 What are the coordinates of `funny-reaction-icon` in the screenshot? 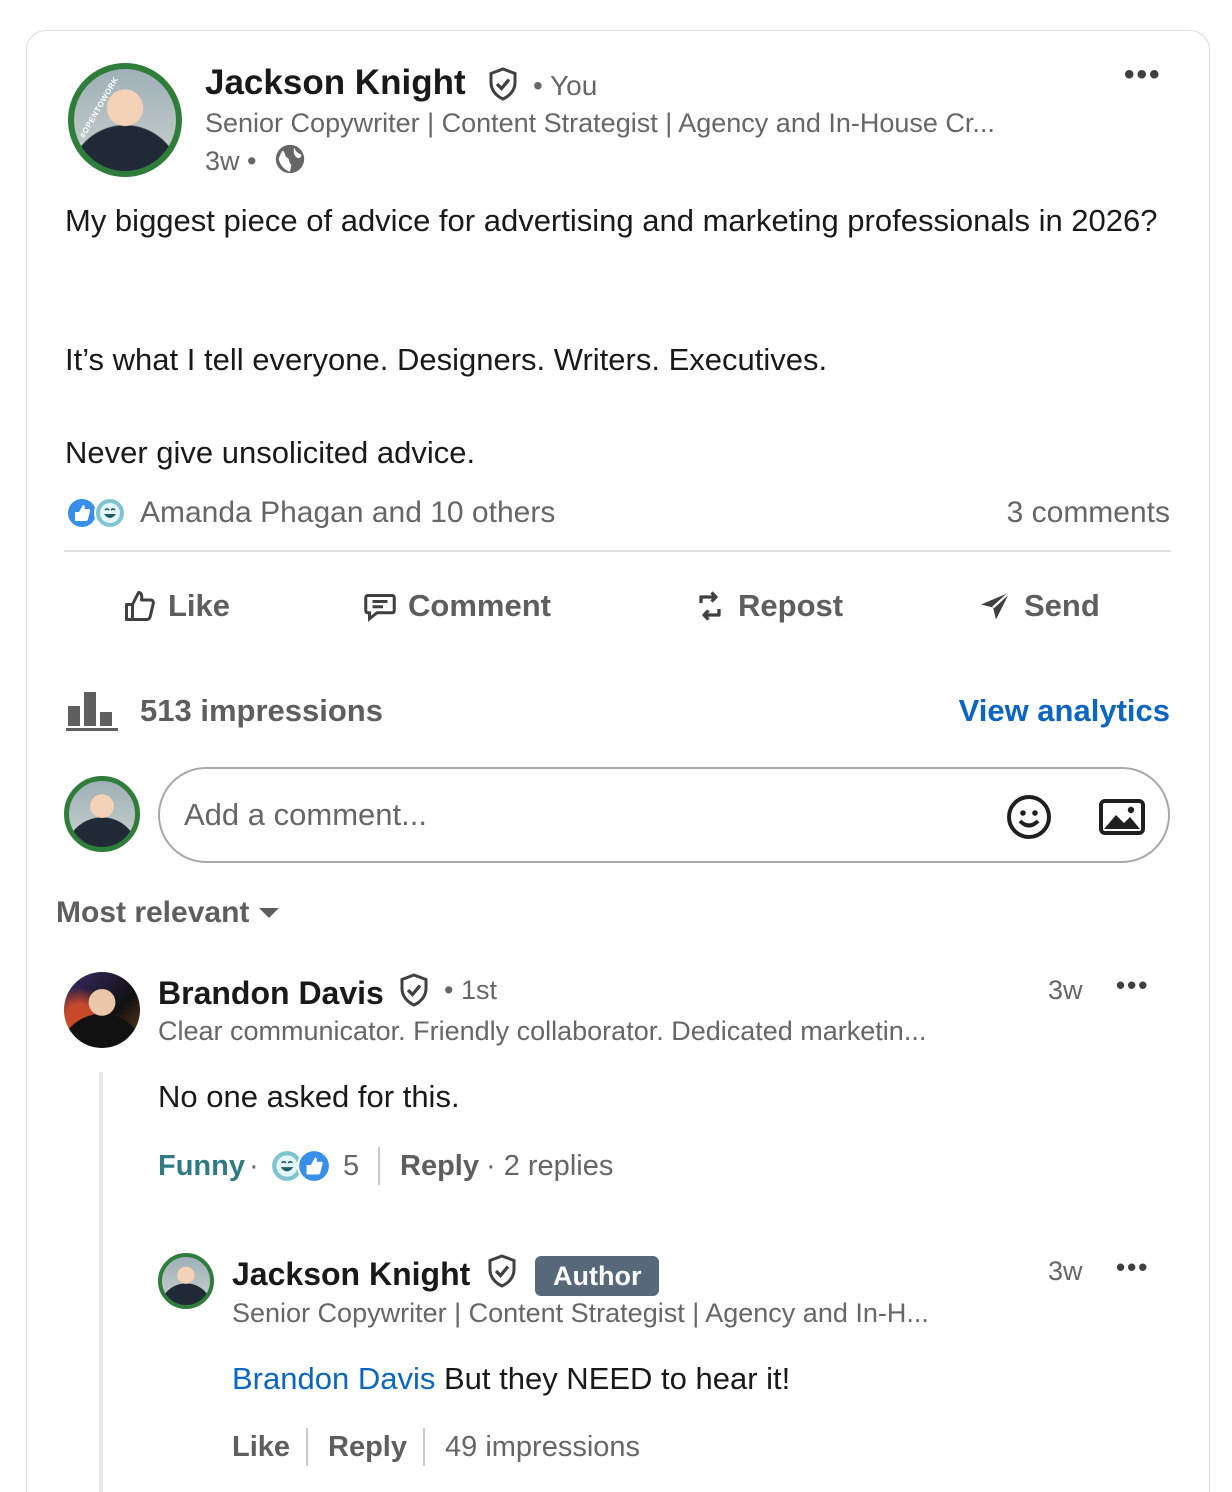 It's located at (110, 513).